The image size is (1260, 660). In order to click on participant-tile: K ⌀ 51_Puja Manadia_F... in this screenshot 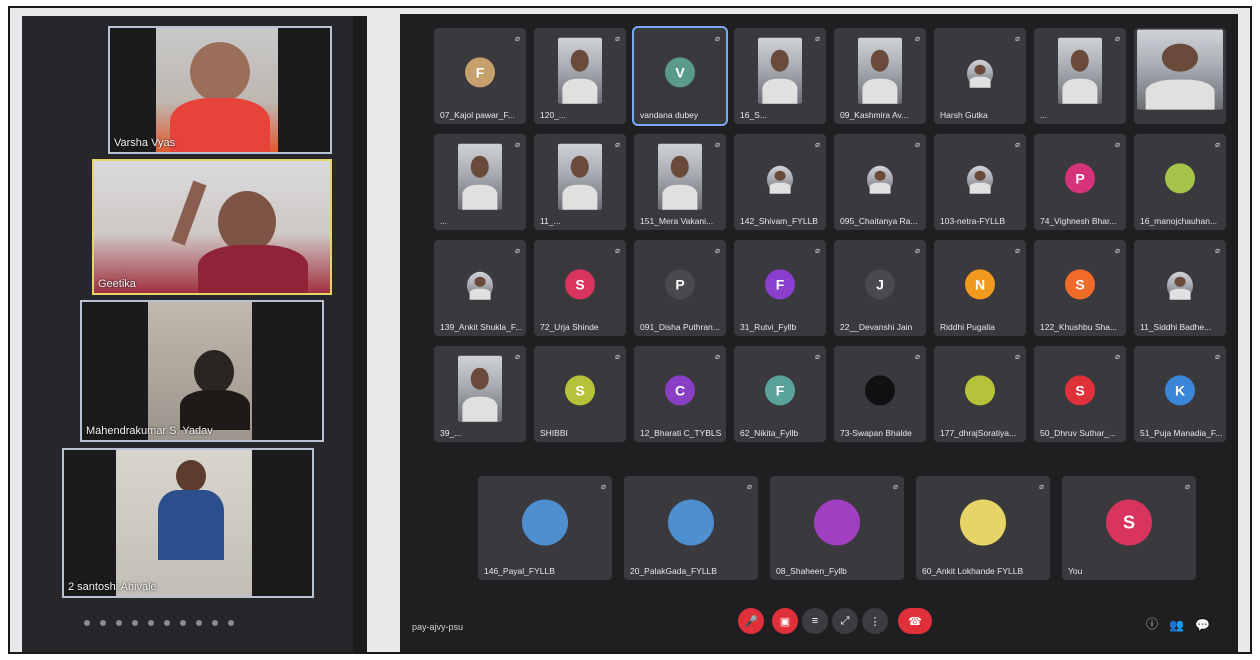, I will do `click(1180, 394)`.